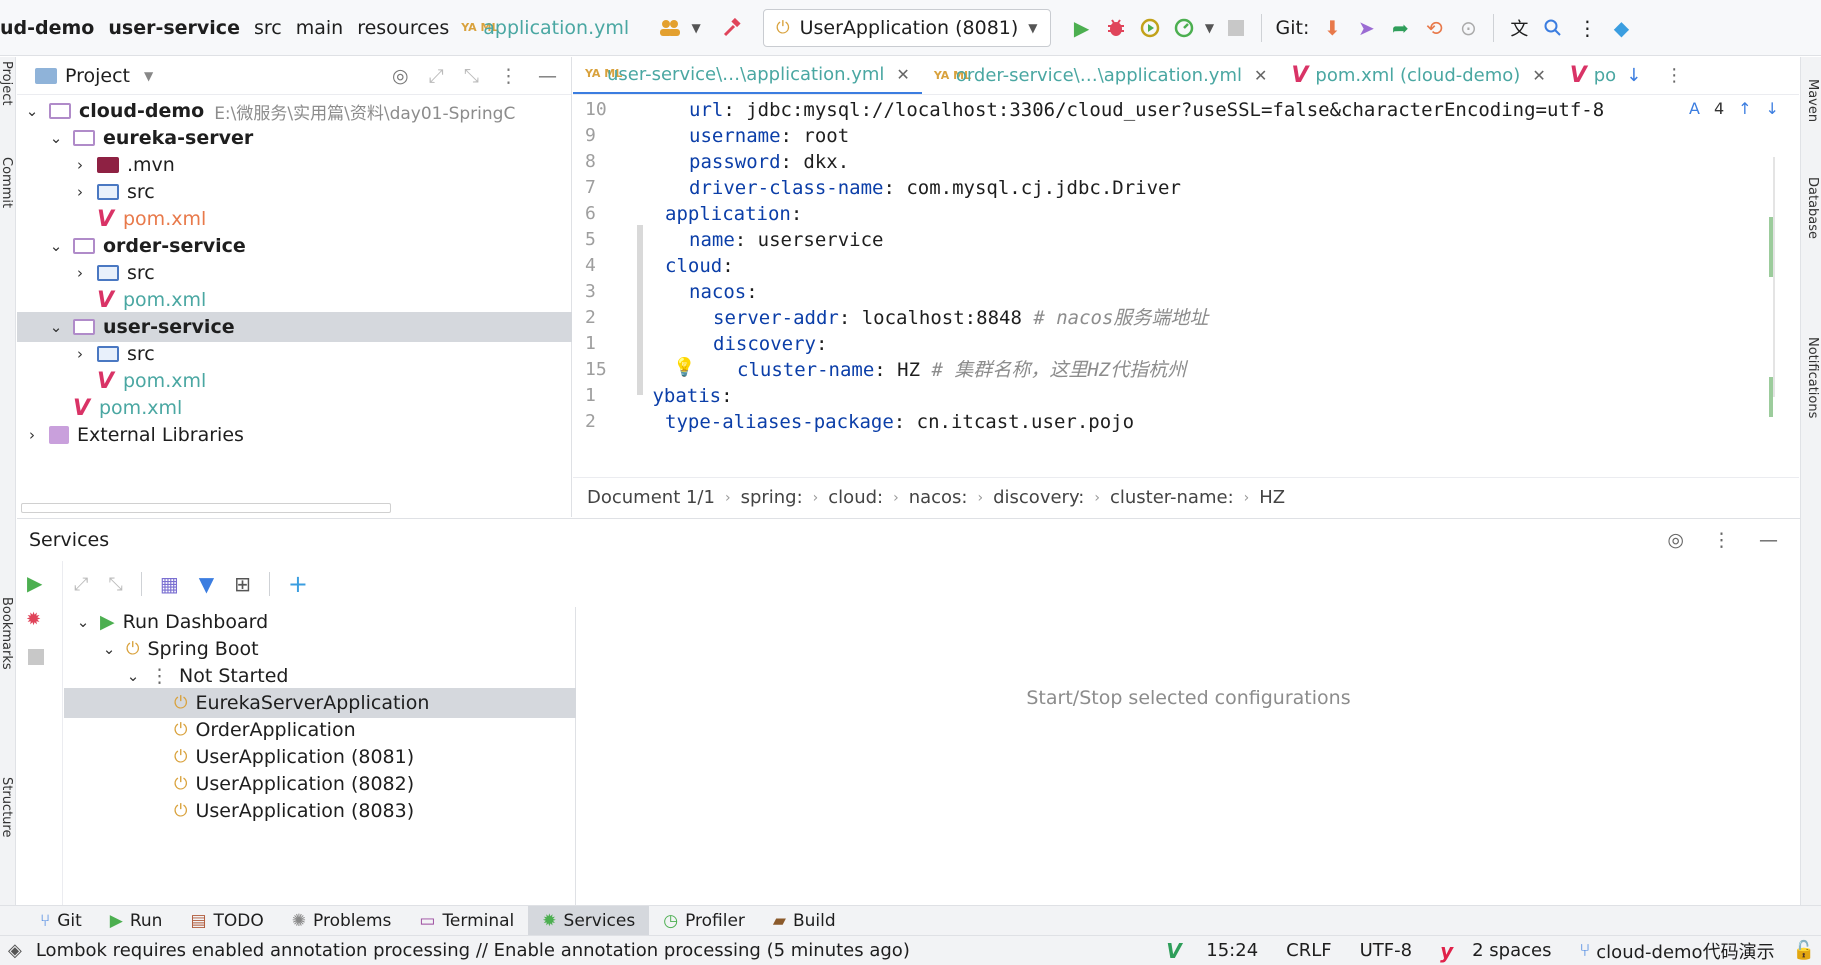  Describe the element at coordinates (466, 921) in the screenshot. I see `tool-tab-terminal: ▭ Terminal` at that location.